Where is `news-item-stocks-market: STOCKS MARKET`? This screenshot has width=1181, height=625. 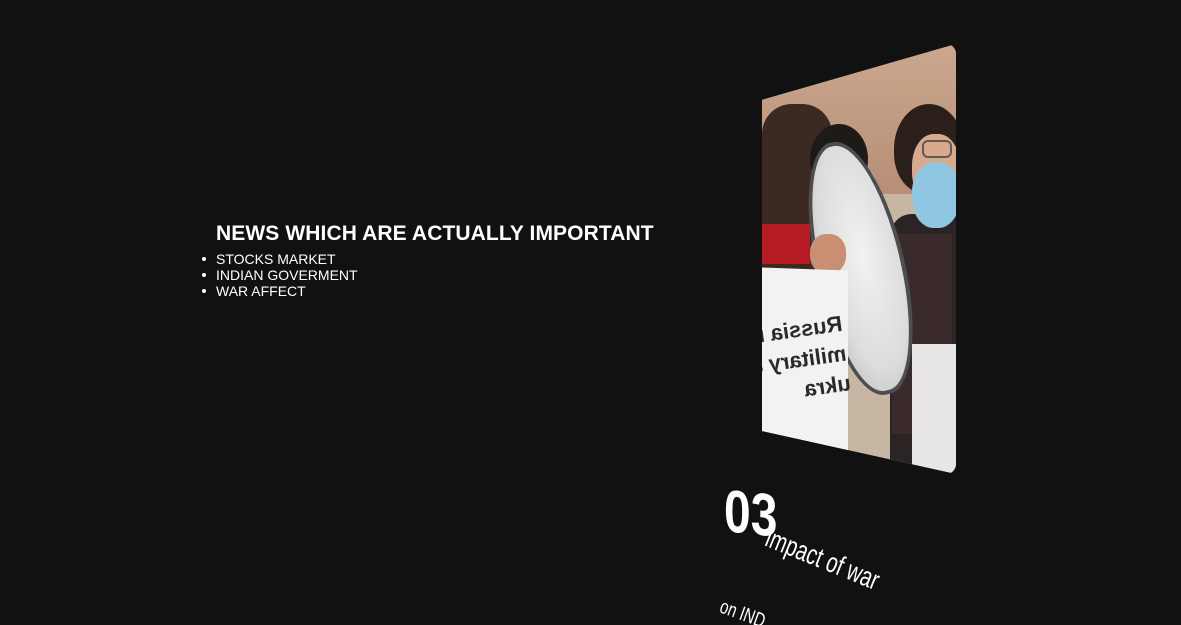
news-item-stocks-market: STOCKS MARKET is located at coordinates (449, 259).